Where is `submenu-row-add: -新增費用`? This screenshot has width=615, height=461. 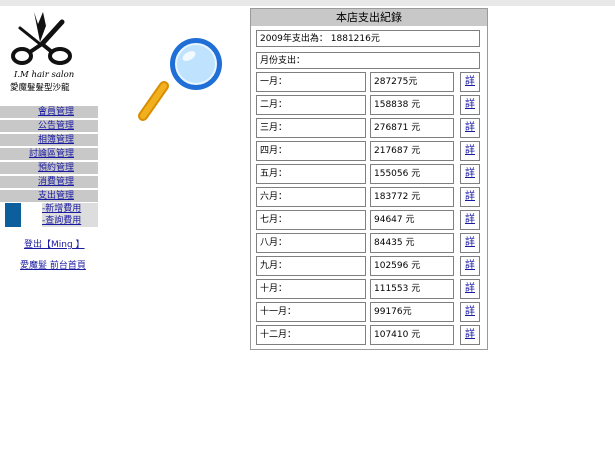
submenu-row-add: -新增費用 is located at coordinates (49, 209).